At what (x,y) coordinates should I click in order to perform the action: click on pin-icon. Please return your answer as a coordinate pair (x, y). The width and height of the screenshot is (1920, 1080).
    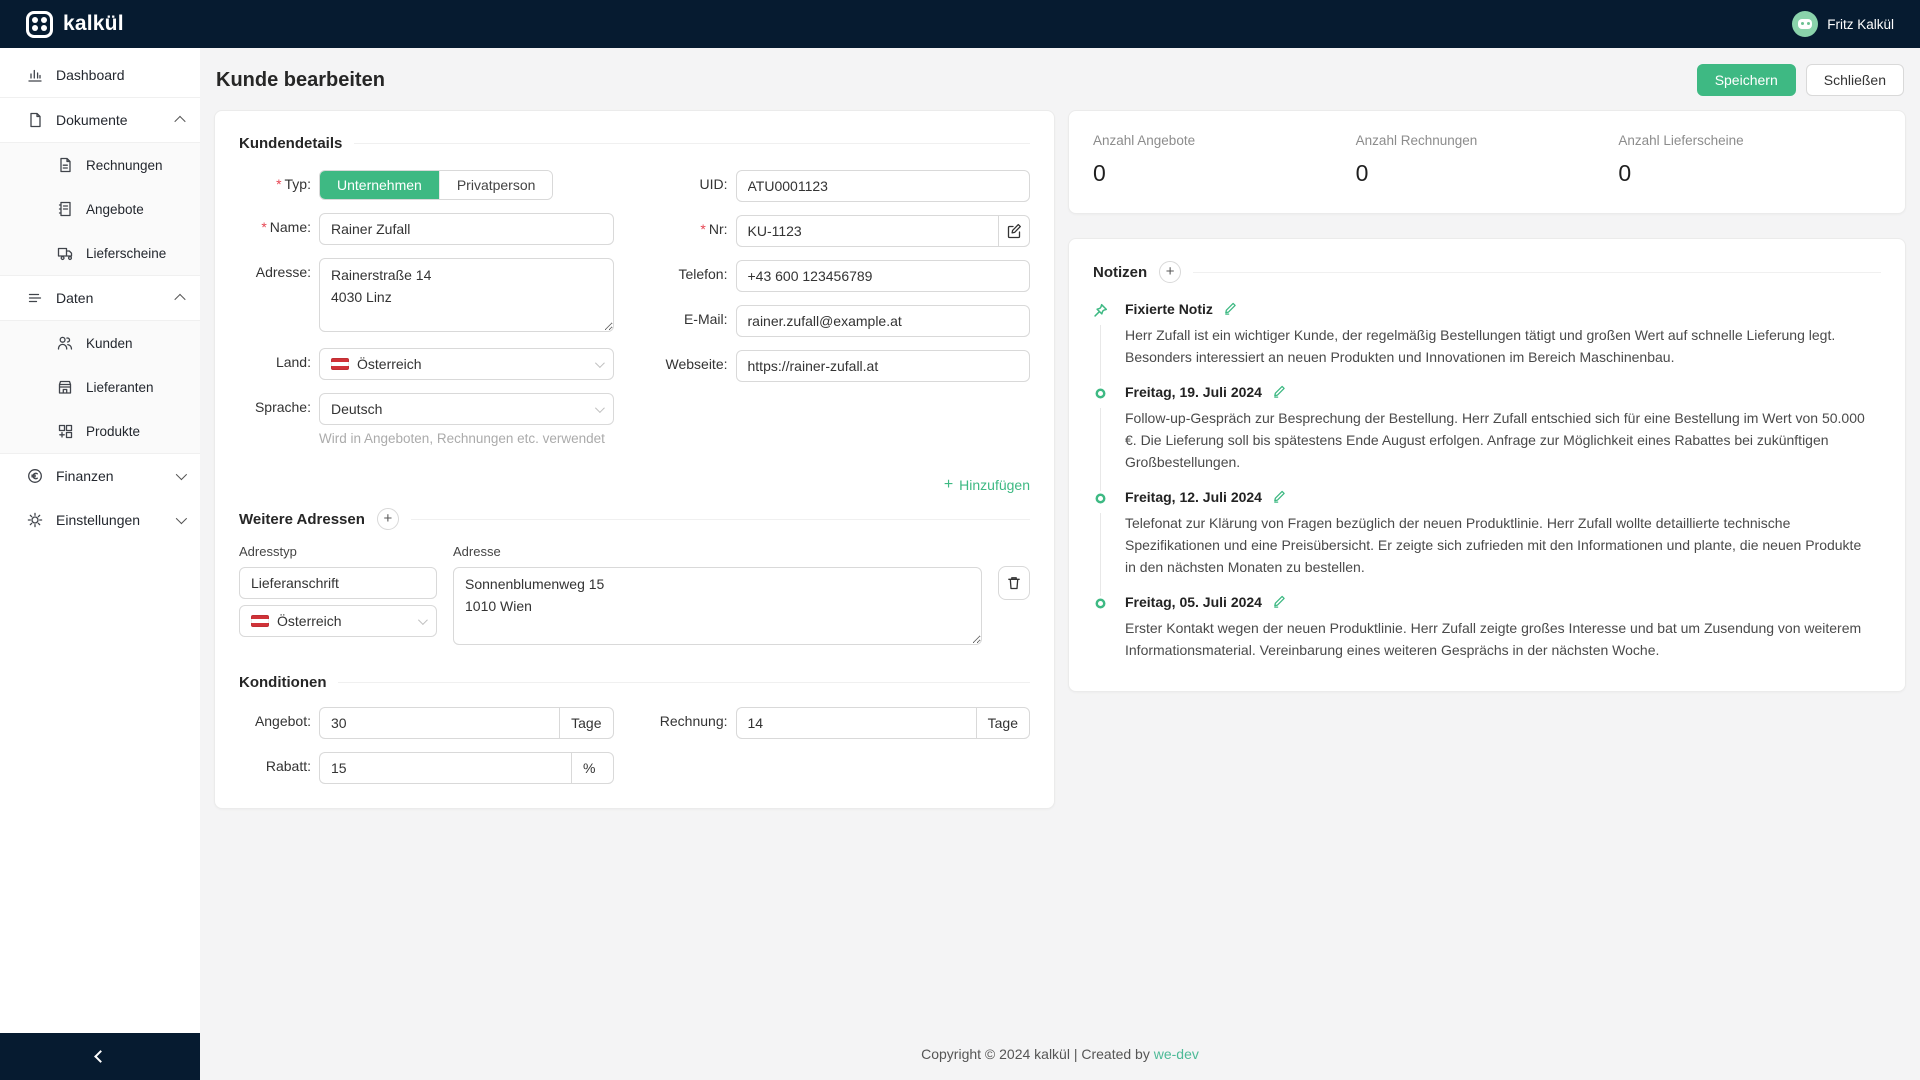
    Looking at the image, I should click on (1100, 310).